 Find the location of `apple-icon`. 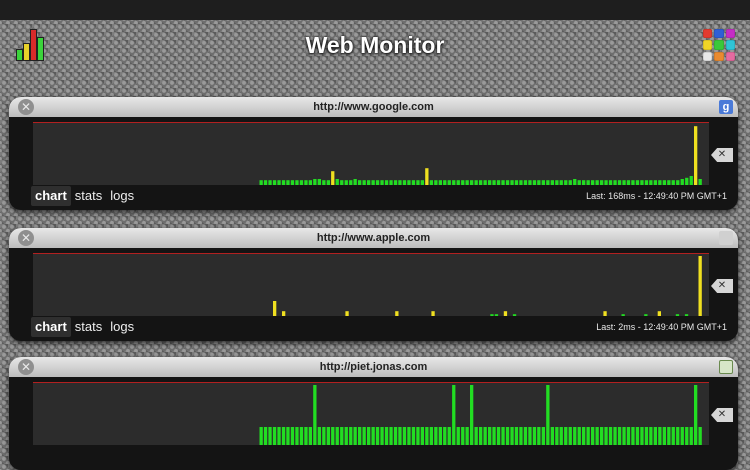

apple-icon is located at coordinates (726, 238).